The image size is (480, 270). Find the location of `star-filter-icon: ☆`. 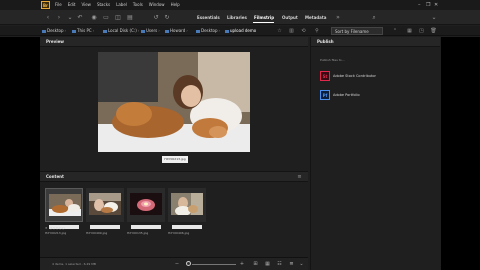

star-filter-icon: ☆ is located at coordinates (279, 31).